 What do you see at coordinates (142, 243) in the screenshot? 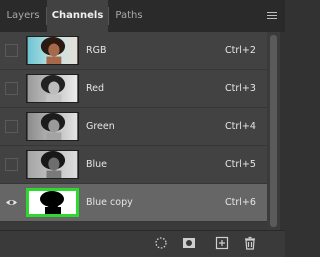
I see `bottom-toolbar` at bounding box center [142, 243].